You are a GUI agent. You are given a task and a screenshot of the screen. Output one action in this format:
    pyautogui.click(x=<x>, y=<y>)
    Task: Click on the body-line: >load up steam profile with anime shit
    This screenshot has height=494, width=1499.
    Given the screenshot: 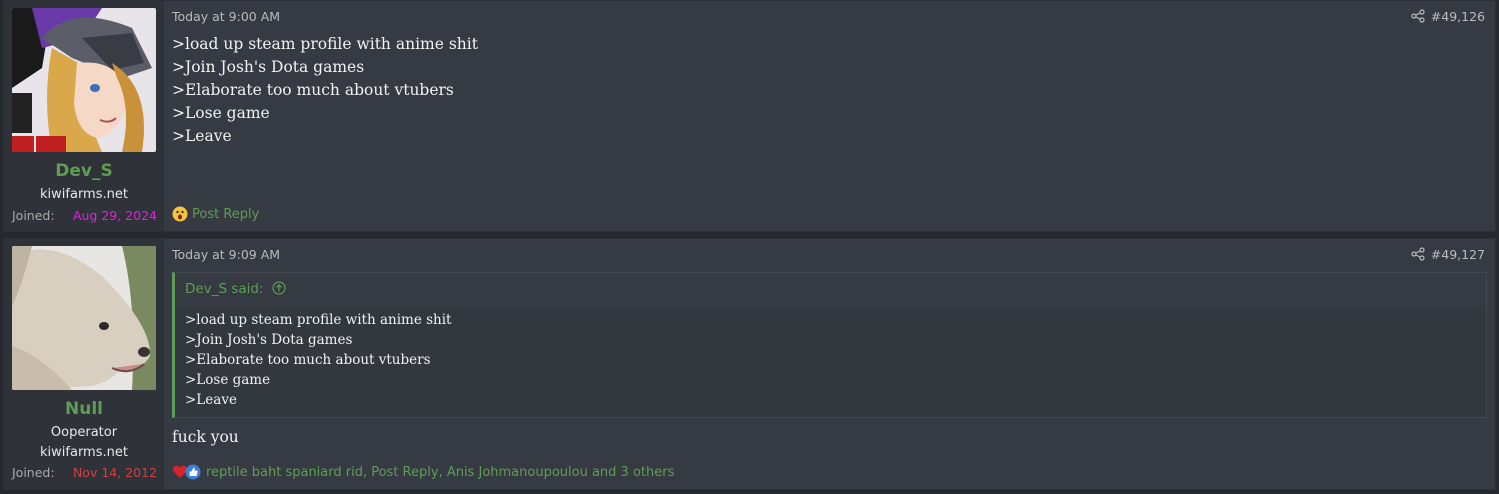 What is the action you would take?
    pyautogui.click(x=325, y=44)
    